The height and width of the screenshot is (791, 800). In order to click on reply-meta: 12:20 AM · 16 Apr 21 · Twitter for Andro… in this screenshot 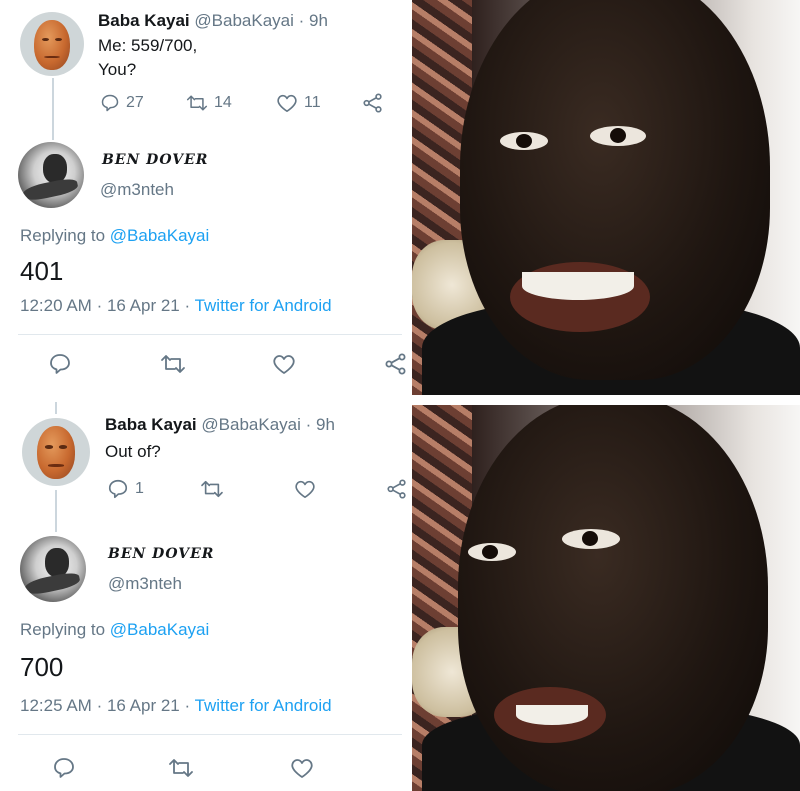, I will do `click(176, 306)`.